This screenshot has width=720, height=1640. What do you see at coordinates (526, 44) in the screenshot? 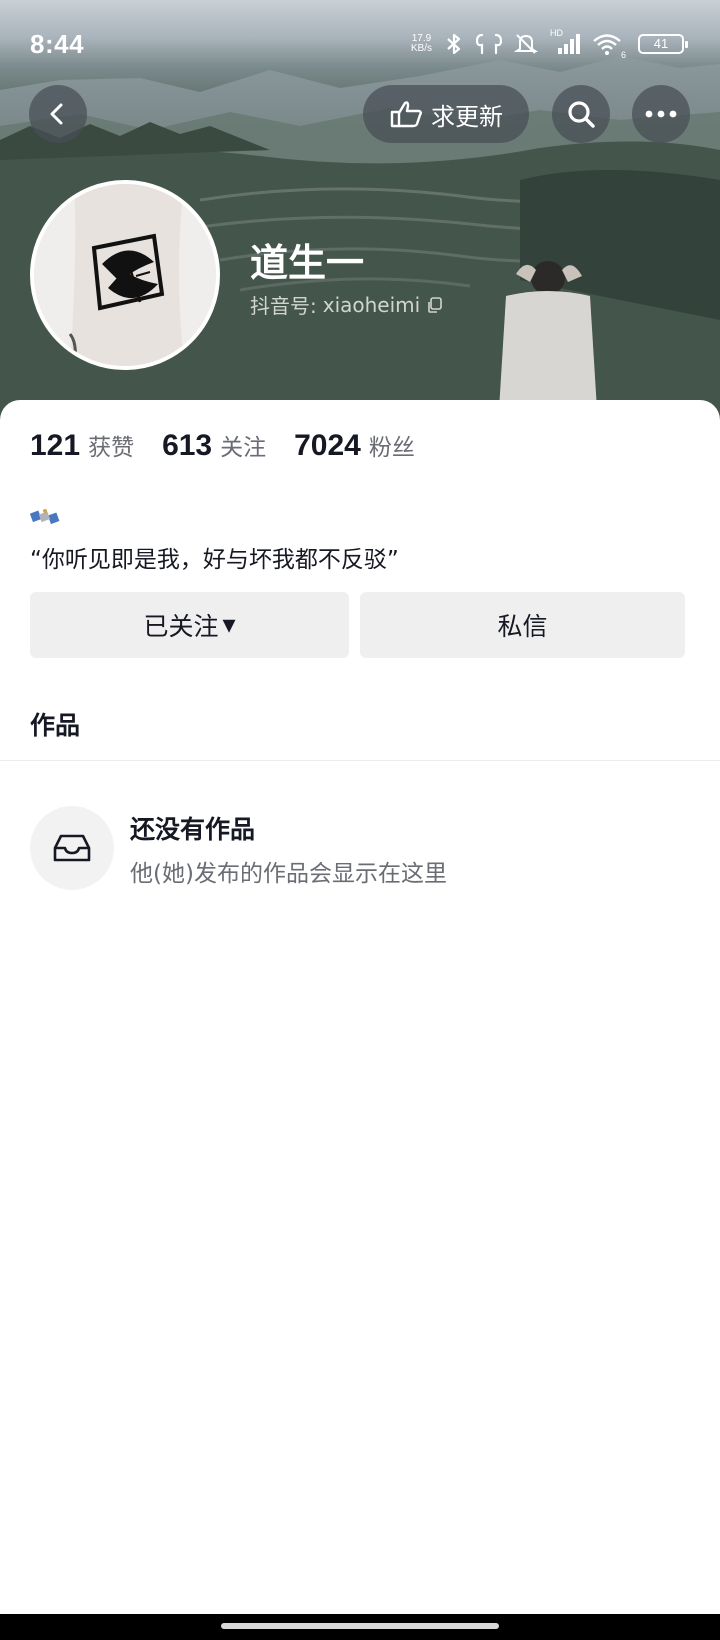
I see `mute-bell-icon` at bounding box center [526, 44].